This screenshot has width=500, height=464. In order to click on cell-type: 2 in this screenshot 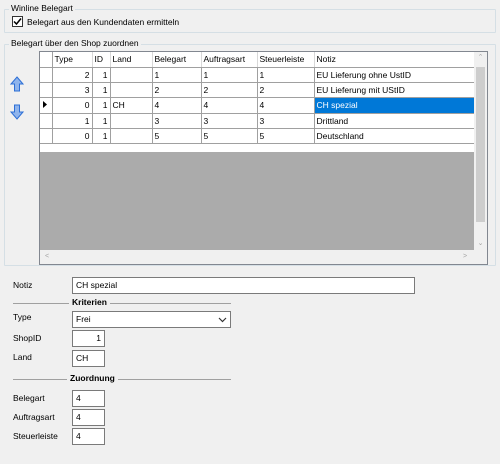, I will do `click(72, 75)`.